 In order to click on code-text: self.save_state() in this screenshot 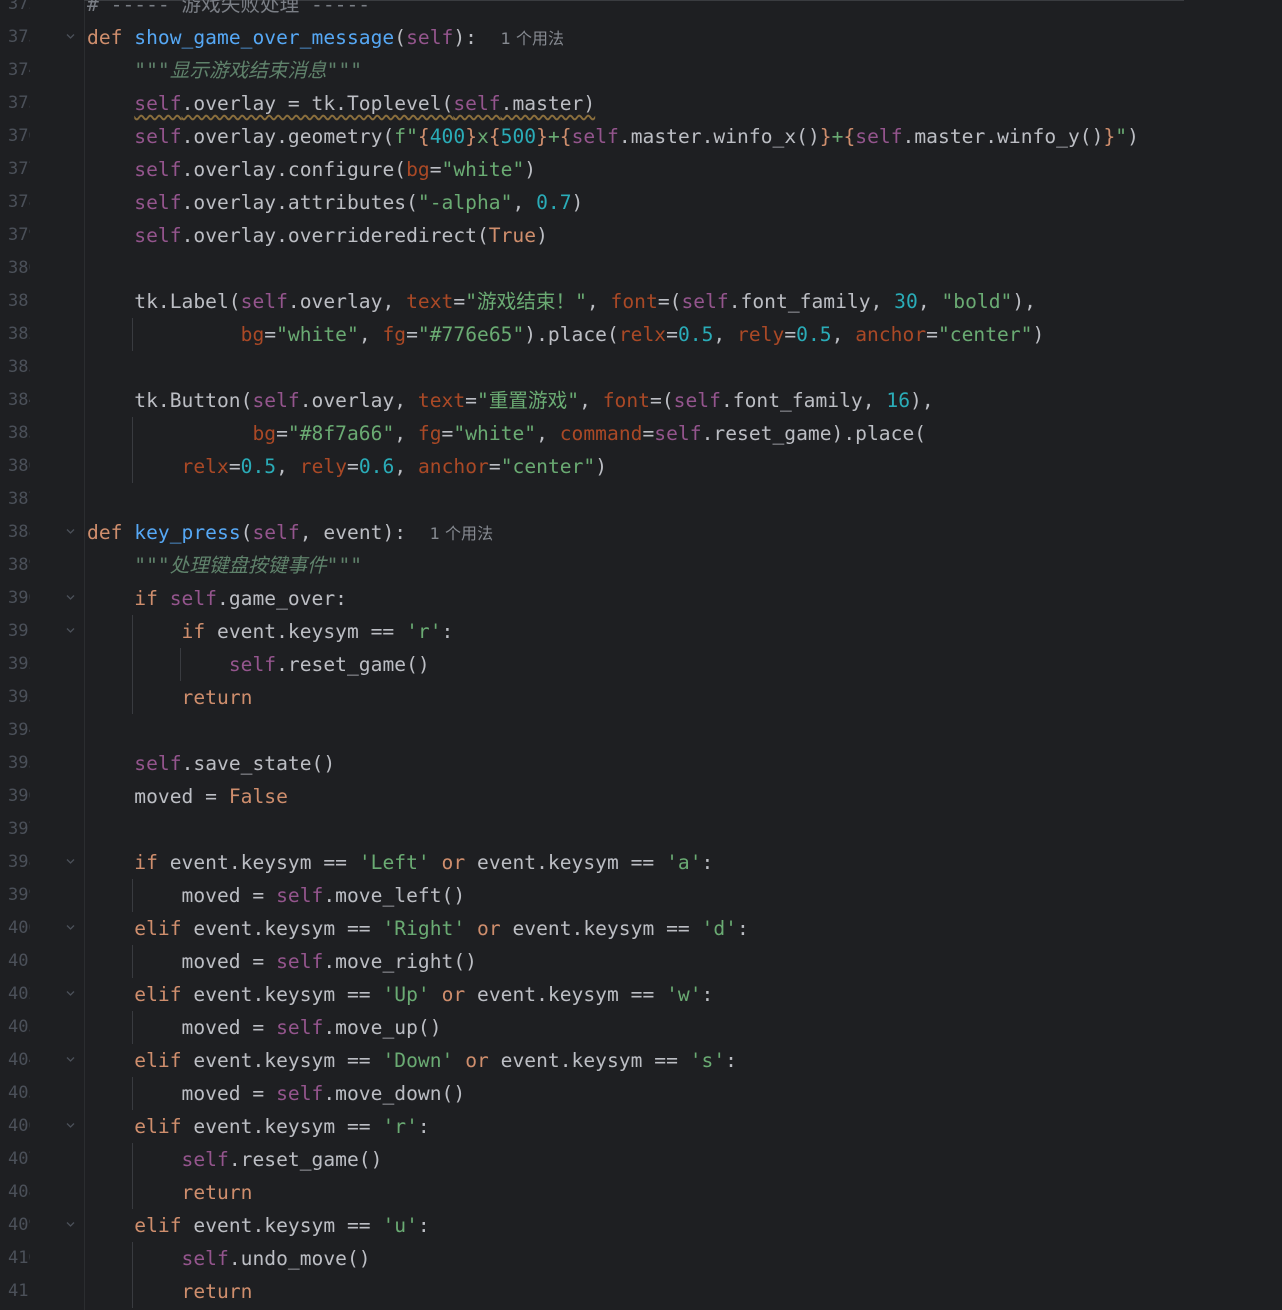, I will do `click(211, 763)`.